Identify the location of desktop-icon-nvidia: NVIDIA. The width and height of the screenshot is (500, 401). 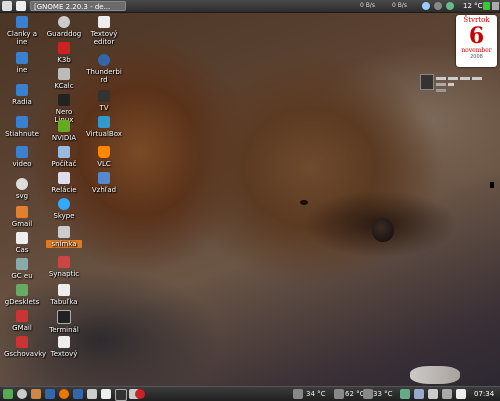
(64, 131).